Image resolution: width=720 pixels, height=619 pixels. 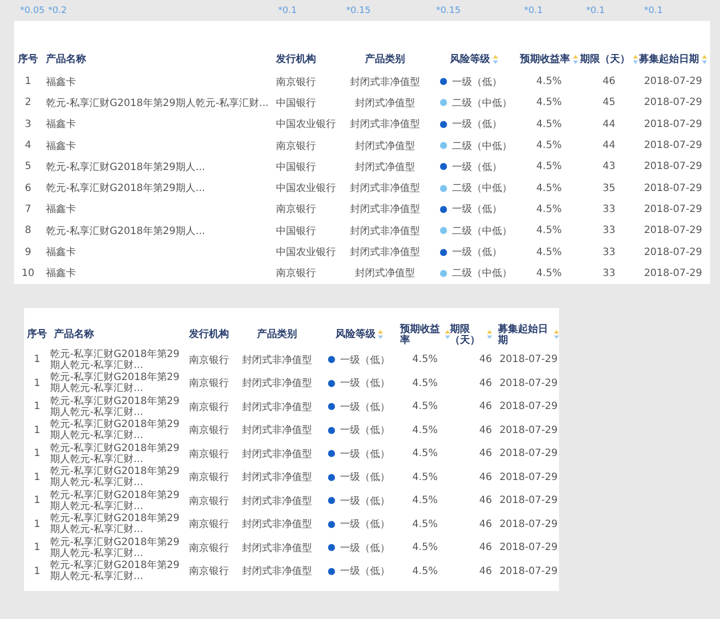 I want to click on term-days: 33, so click(x=609, y=273).